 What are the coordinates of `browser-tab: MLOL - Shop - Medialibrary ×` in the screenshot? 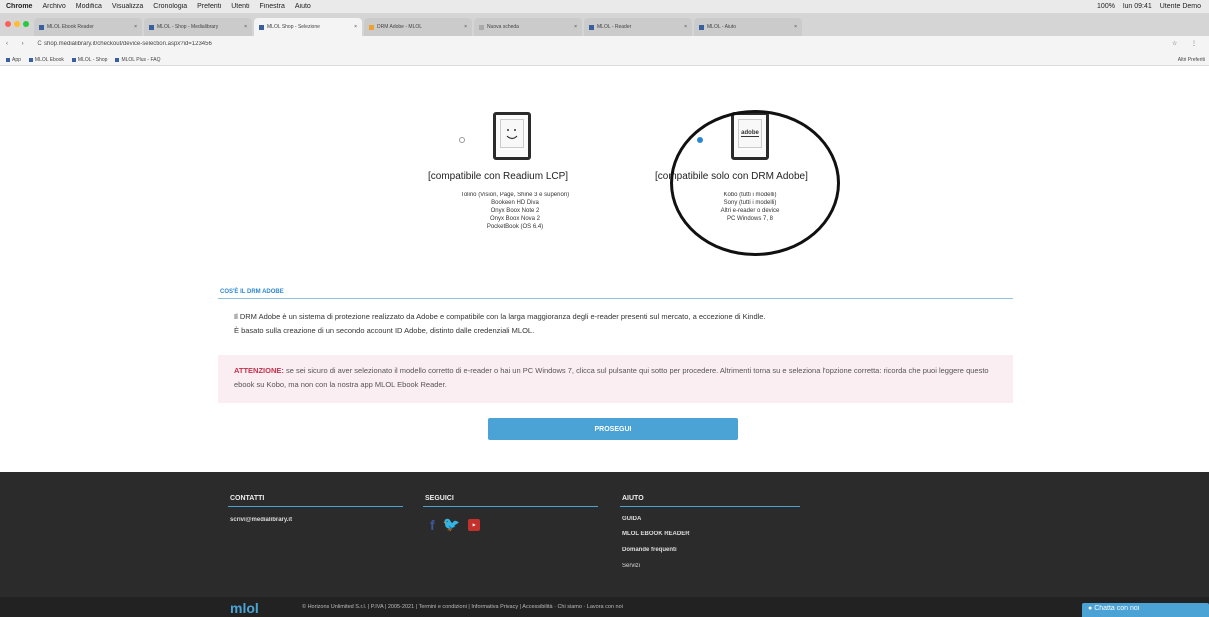 It's located at (198, 27).